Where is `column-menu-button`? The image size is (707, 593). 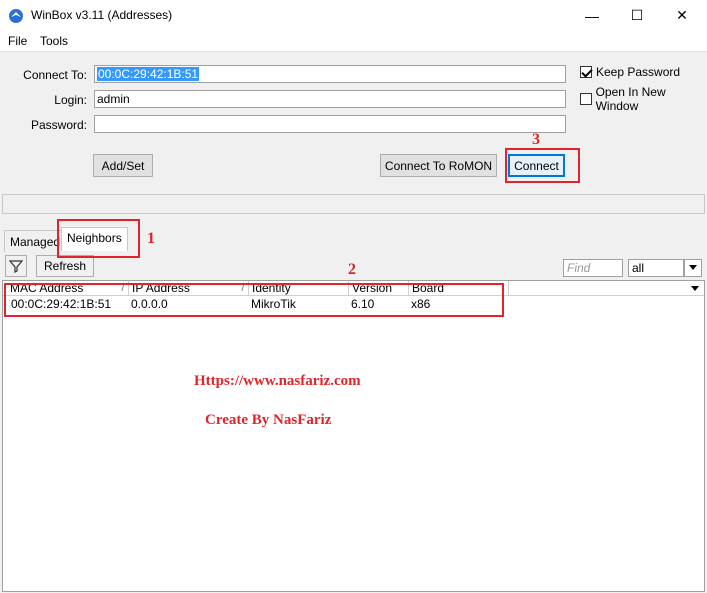
column-menu-button is located at coordinates (695, 288).